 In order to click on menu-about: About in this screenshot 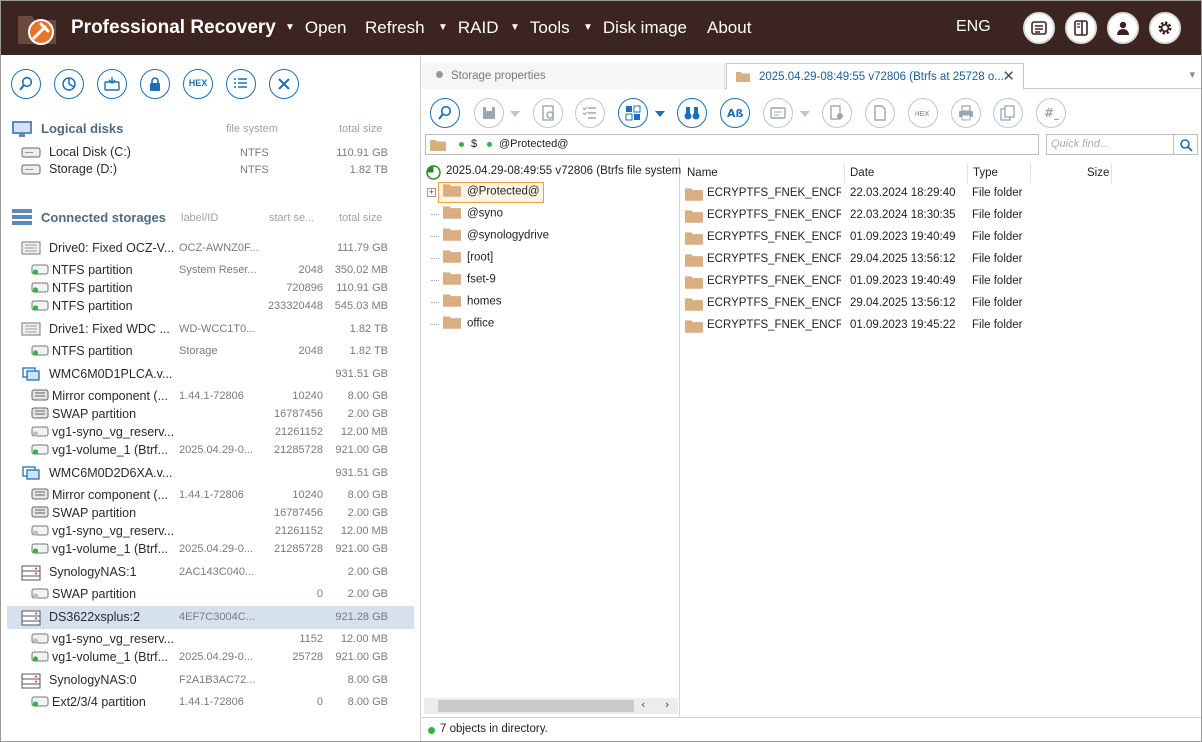, I will do `click(729, 28)`.